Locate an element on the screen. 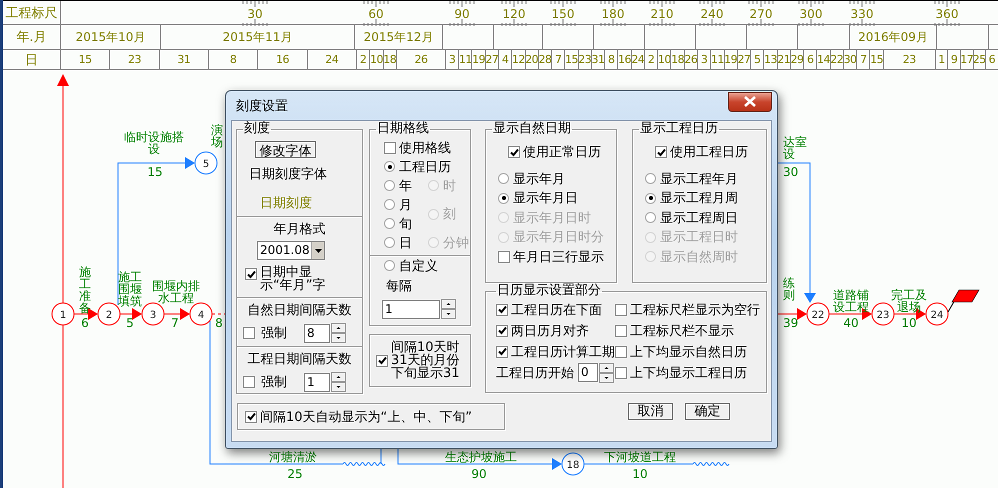 This screenshot has height=488, width=998. checkbox-label: 工程标尺栏显示为空行 is located at coordinates (695, 310).